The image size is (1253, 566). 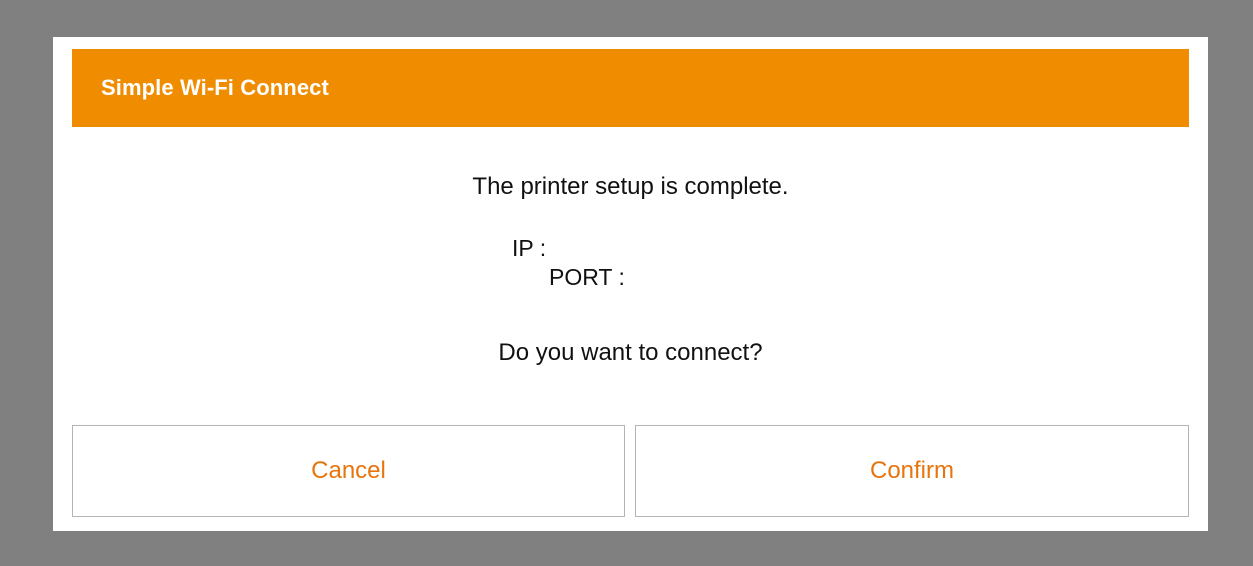 What do you see at coordinates (630, 186) in the screenshot?
I see `setup-complete-message: The printer setup is complete.` at bounding box center [630, 186].